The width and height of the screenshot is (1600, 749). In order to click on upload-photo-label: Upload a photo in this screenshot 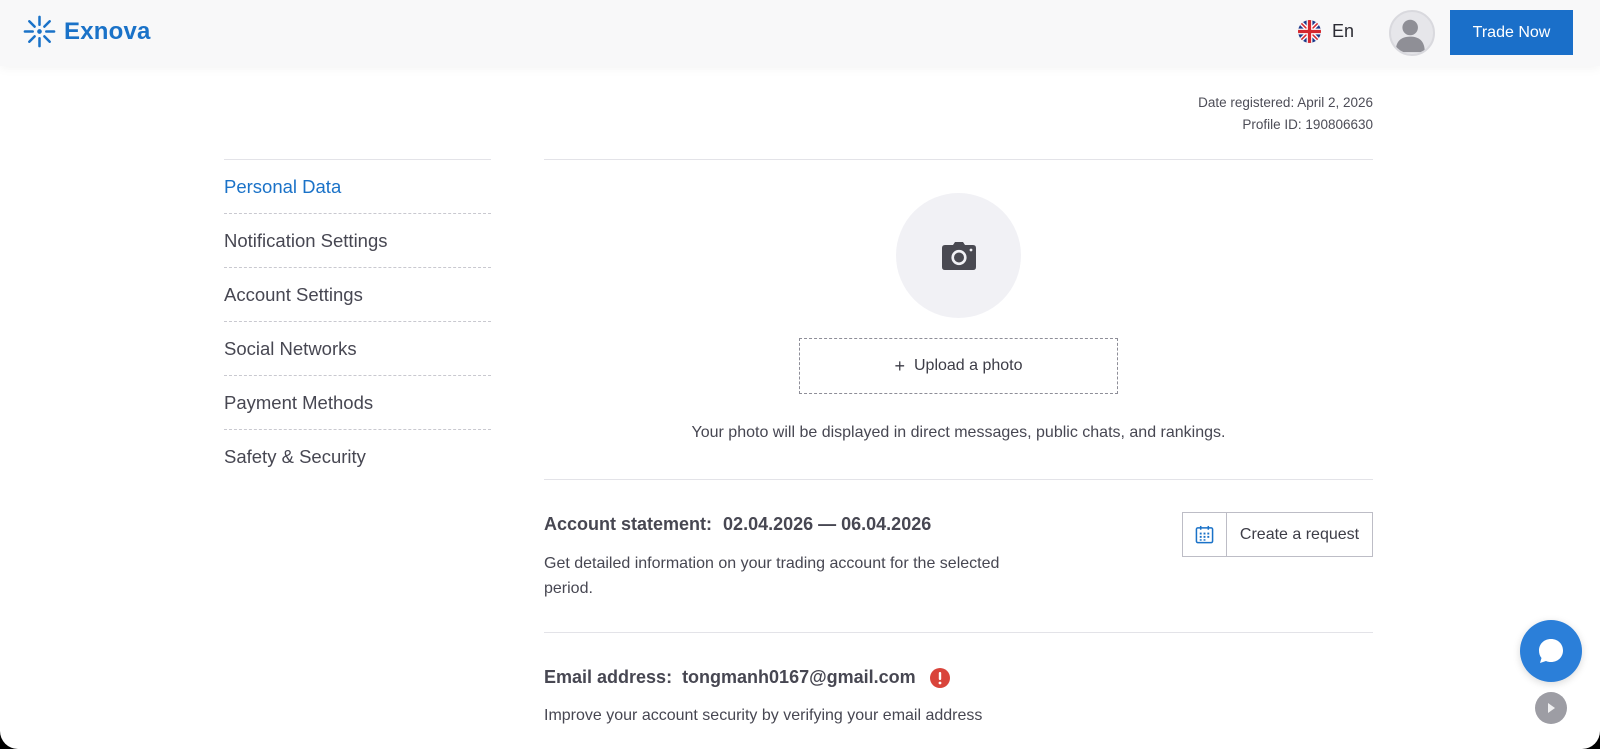, I will do `click(968, 365)`.